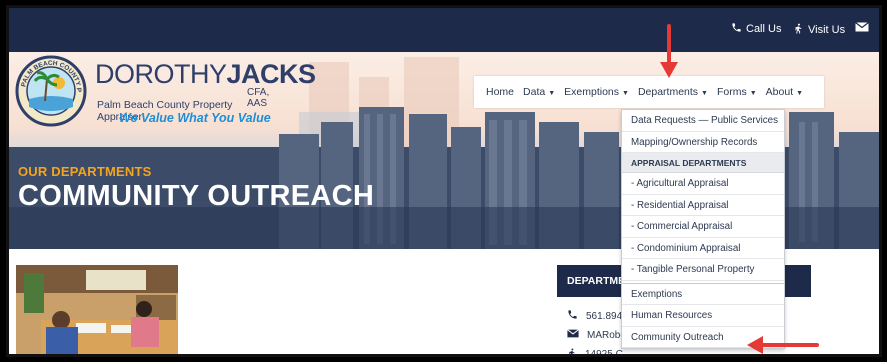 This screenshot has height=362, width=887. I want to click on call-us-label: Call Us, so click(764, 29).